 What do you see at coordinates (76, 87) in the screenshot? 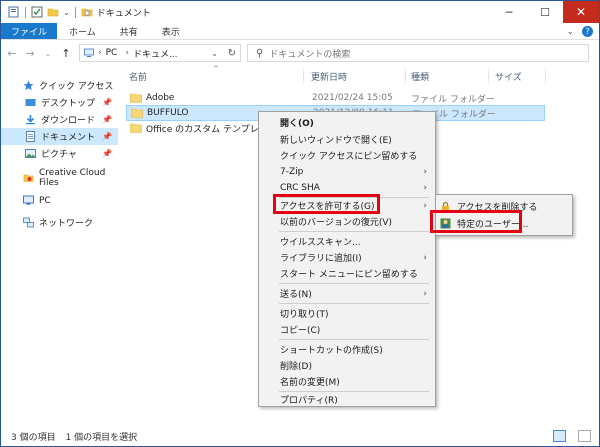
I see `nav-item-label: クイック アクセス` at bounding box center [76, 87].